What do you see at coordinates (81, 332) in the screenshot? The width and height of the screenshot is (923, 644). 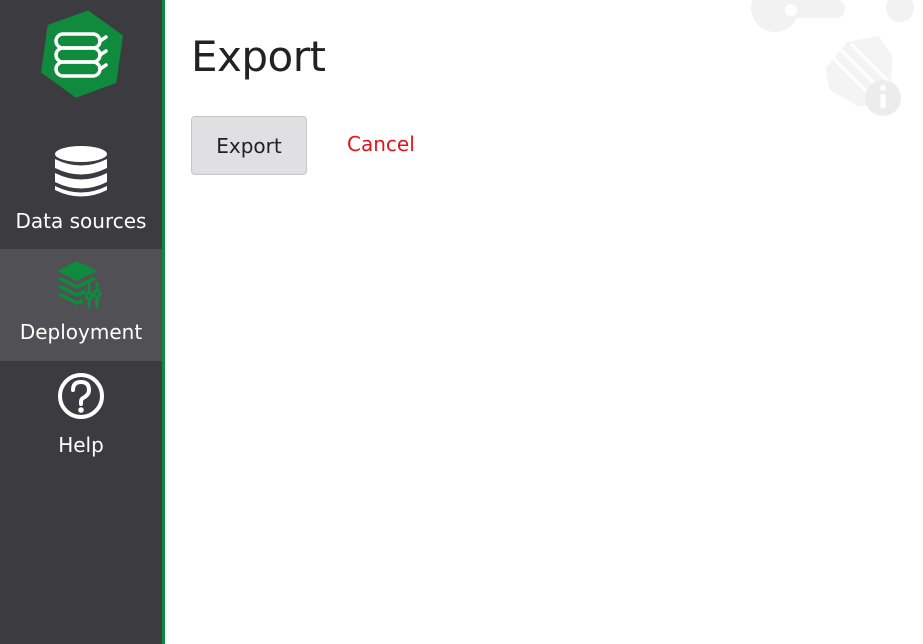 I see `sidebar-item-label: Deployment` at bounding box center [81, 332].